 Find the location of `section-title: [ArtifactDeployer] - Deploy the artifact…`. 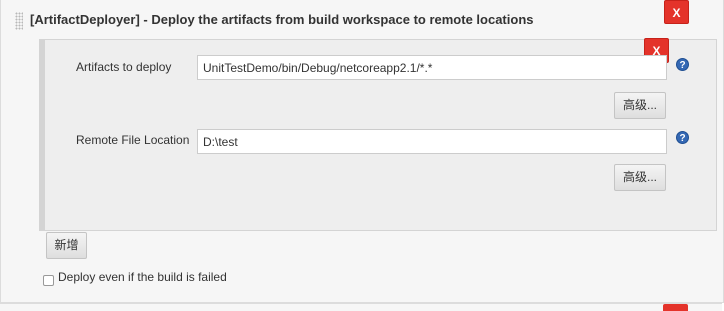

section-title: [ArtifactDeployer] - Deploy the artifact… is located at coordinates (282, 19).